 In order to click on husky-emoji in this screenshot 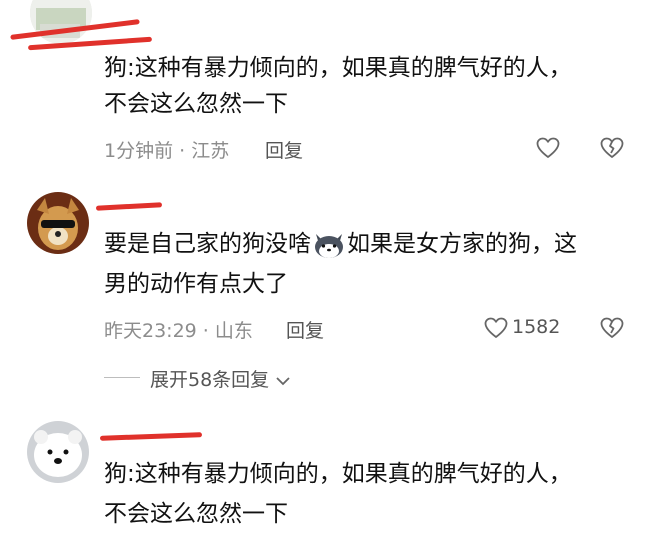, I will do `click(329, 245)`.